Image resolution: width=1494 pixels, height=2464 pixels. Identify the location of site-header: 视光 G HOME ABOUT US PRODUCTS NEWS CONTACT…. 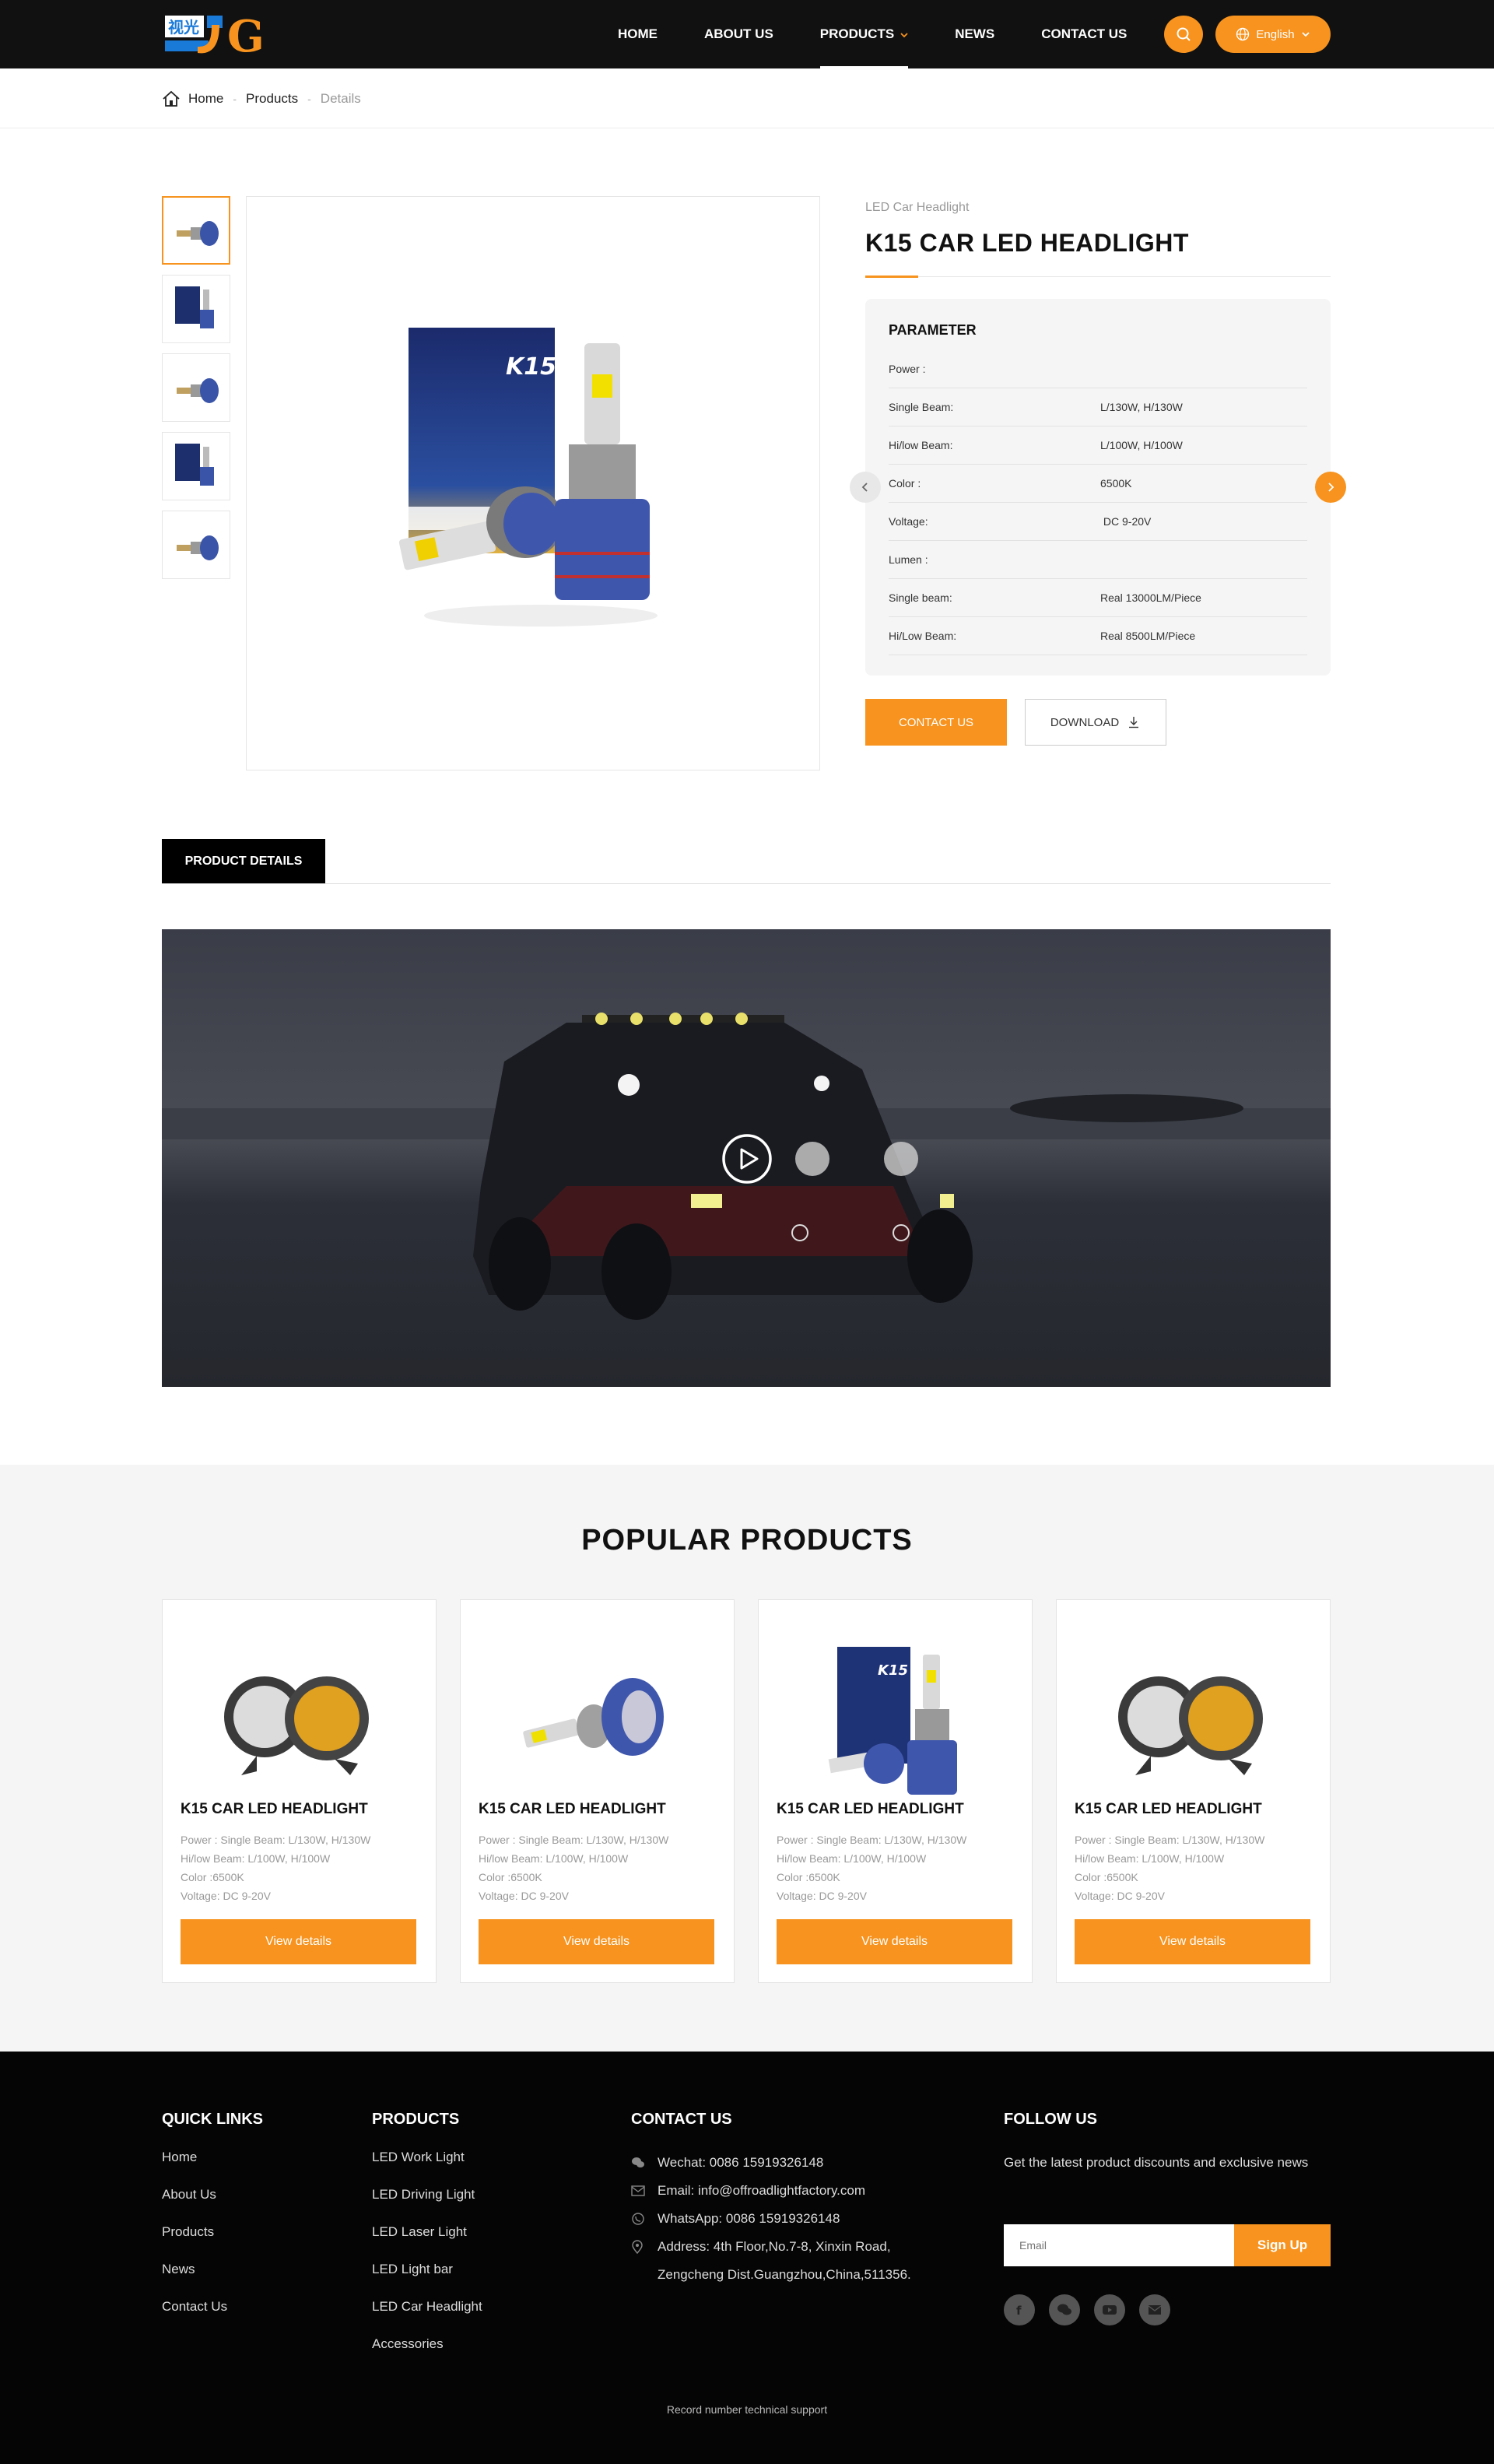
(747, 34).